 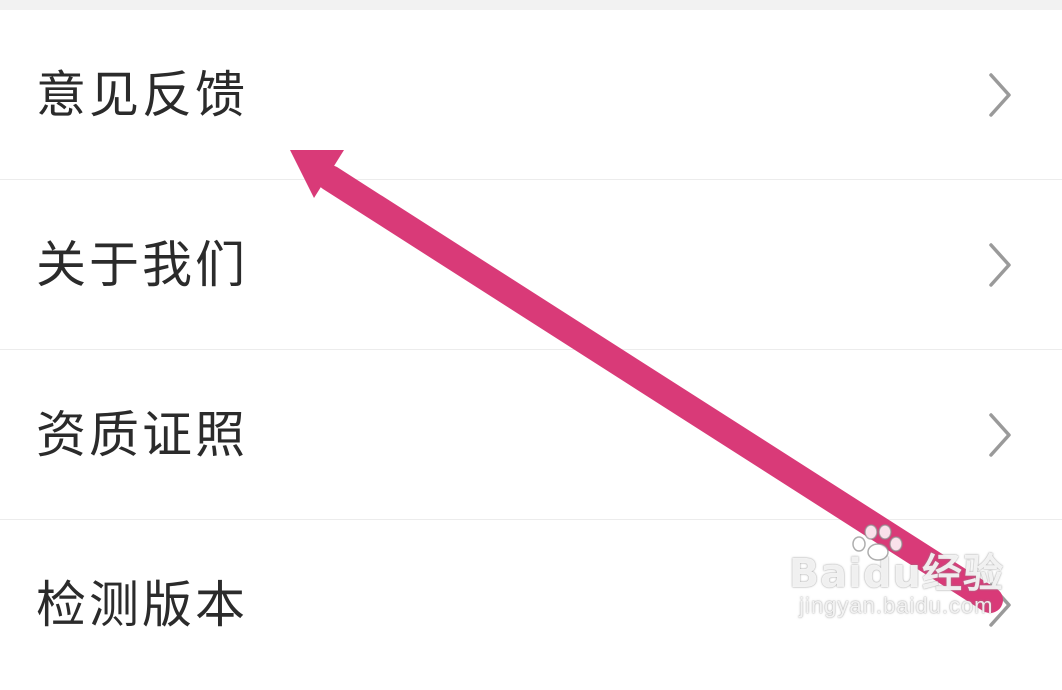 What do you see at coordinates (142, 264) in the screenshot?
I see `menu-item-label: 关于我们` at bounding box center [142, 264].